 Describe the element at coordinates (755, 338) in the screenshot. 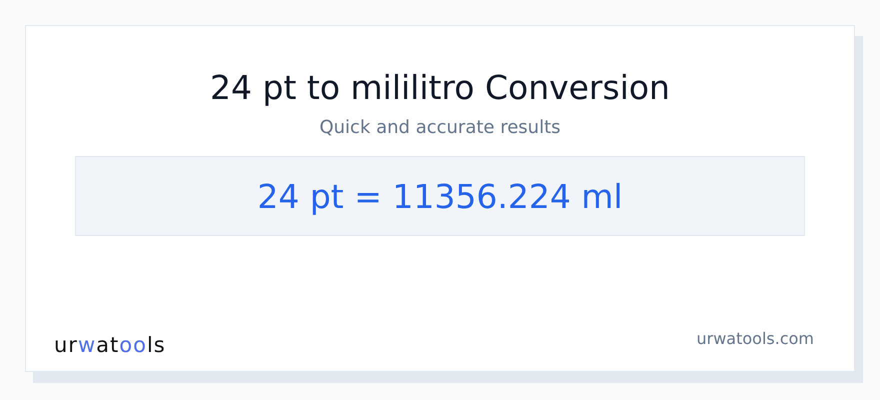

I see `site-url: urwatools.com` at that location.